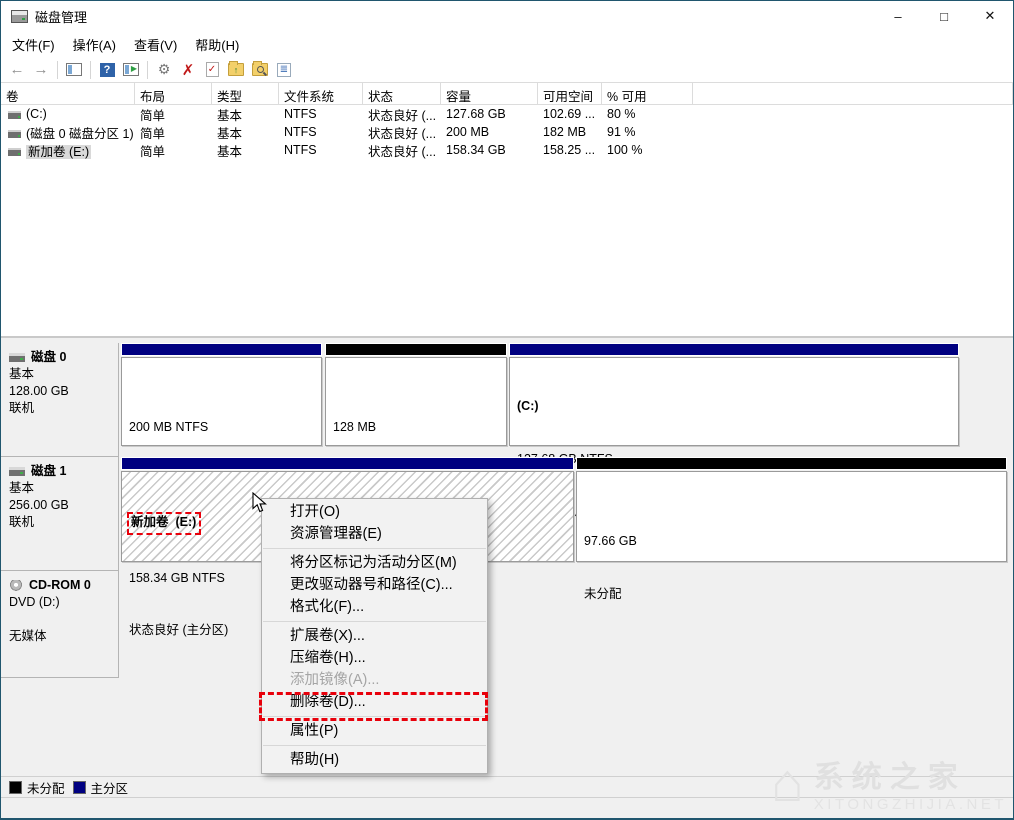  I want to click on console-tree-icon, so click(74, 69).